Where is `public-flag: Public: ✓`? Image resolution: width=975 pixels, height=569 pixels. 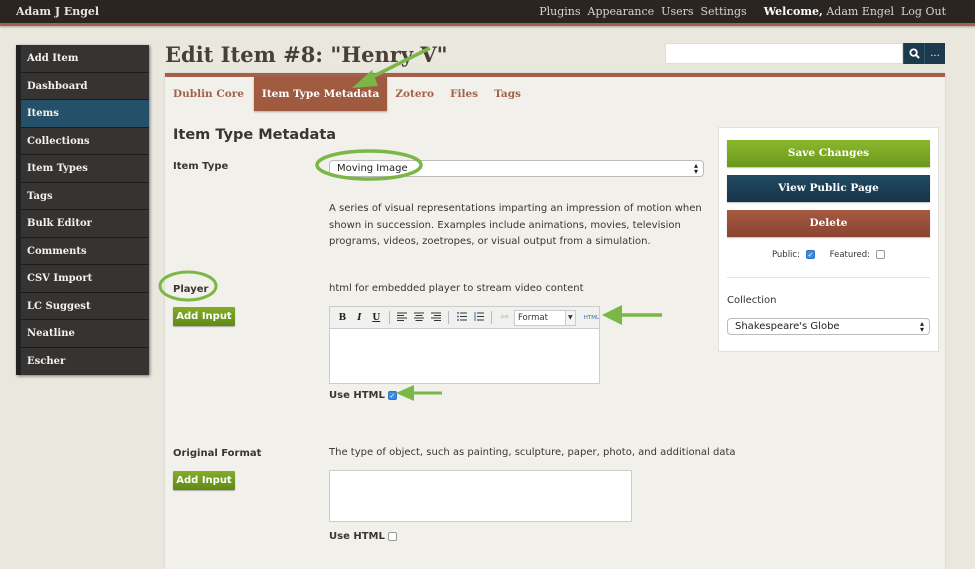 public-flag: Public: ✓ is located at coordinates (793, 255).